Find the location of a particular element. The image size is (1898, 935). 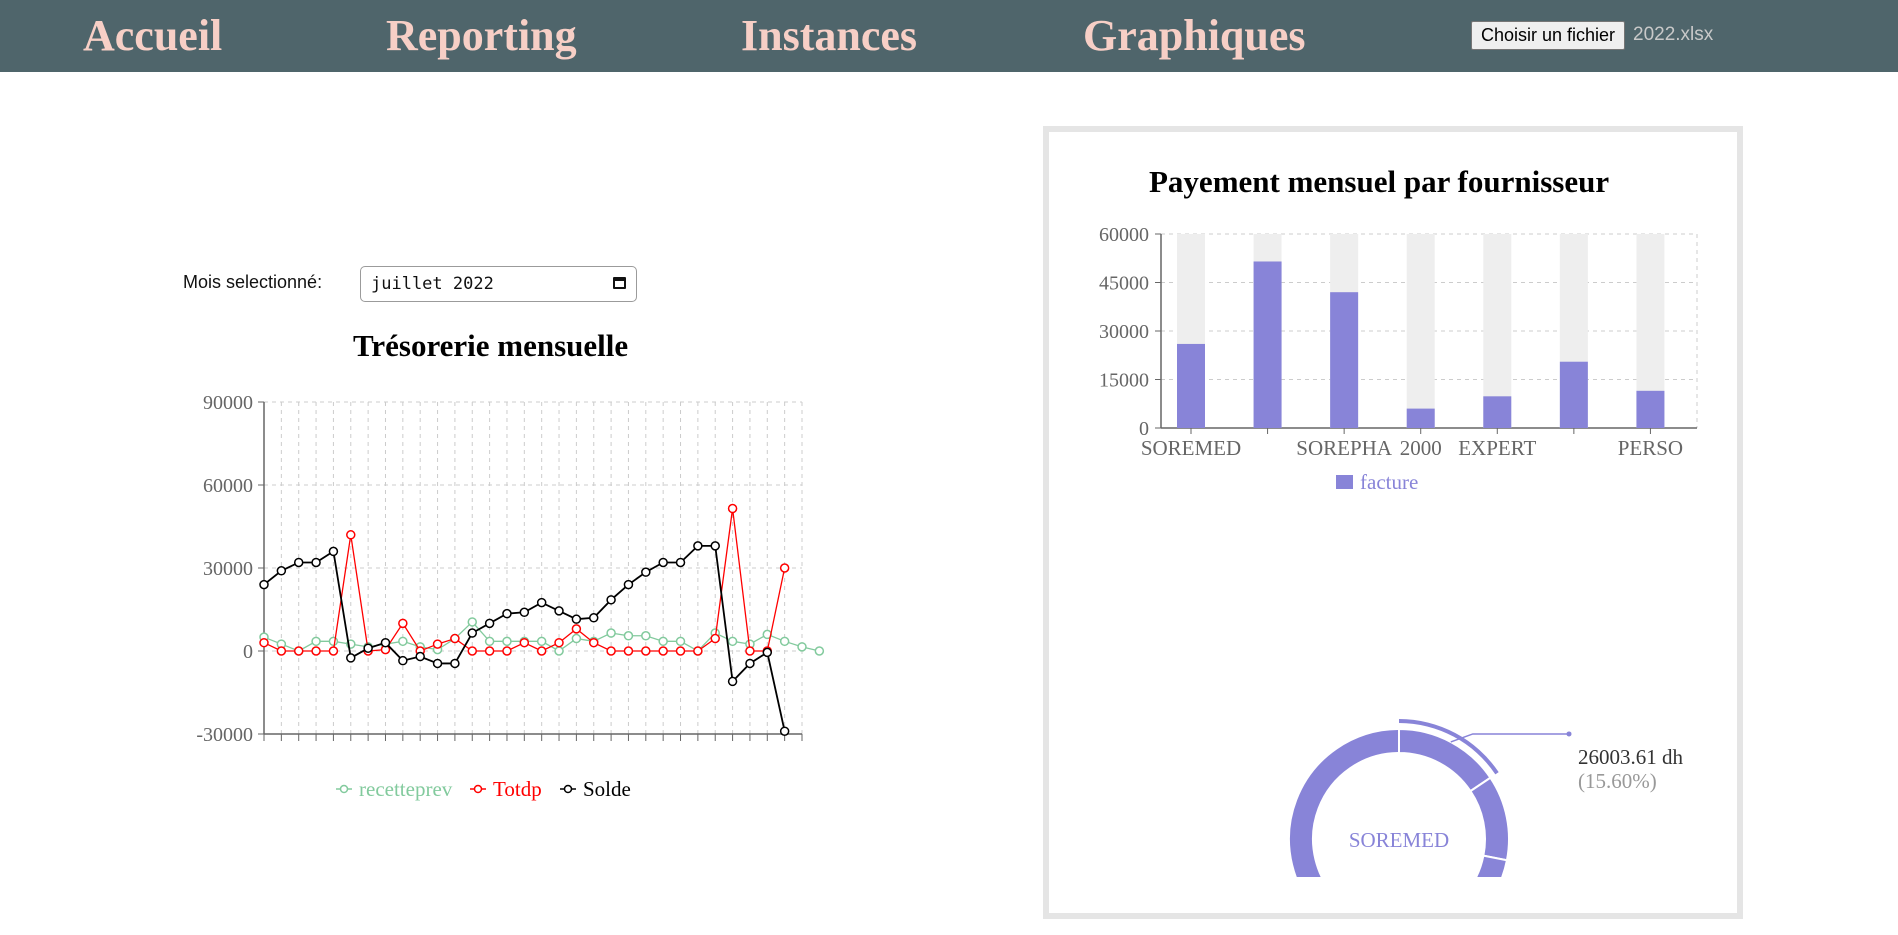

bar-PERSO is located at coordinates (1650, 409).